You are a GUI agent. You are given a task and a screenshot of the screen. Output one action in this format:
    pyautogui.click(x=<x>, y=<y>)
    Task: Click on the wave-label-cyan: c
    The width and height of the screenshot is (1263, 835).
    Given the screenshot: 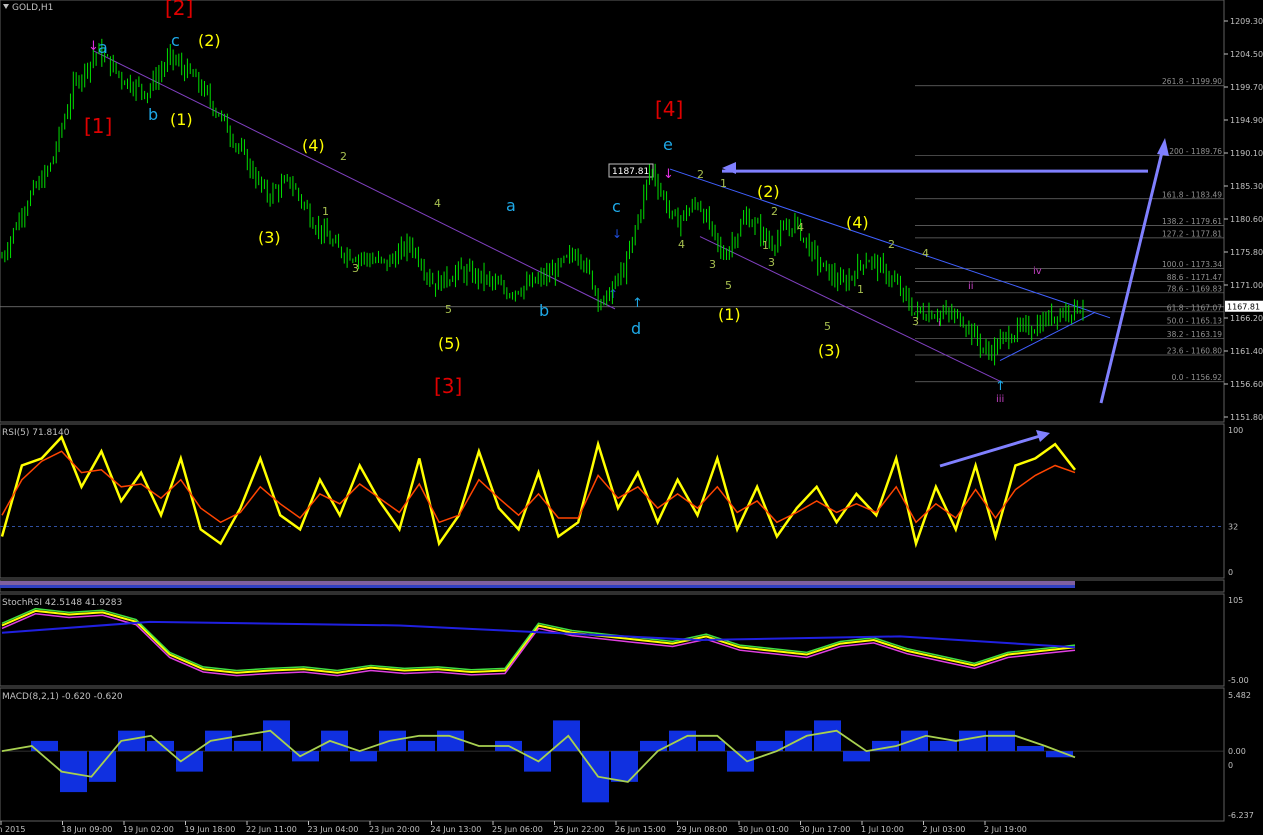 What is the action you would take?
    pyautogui.click(x=175, y=40)
    